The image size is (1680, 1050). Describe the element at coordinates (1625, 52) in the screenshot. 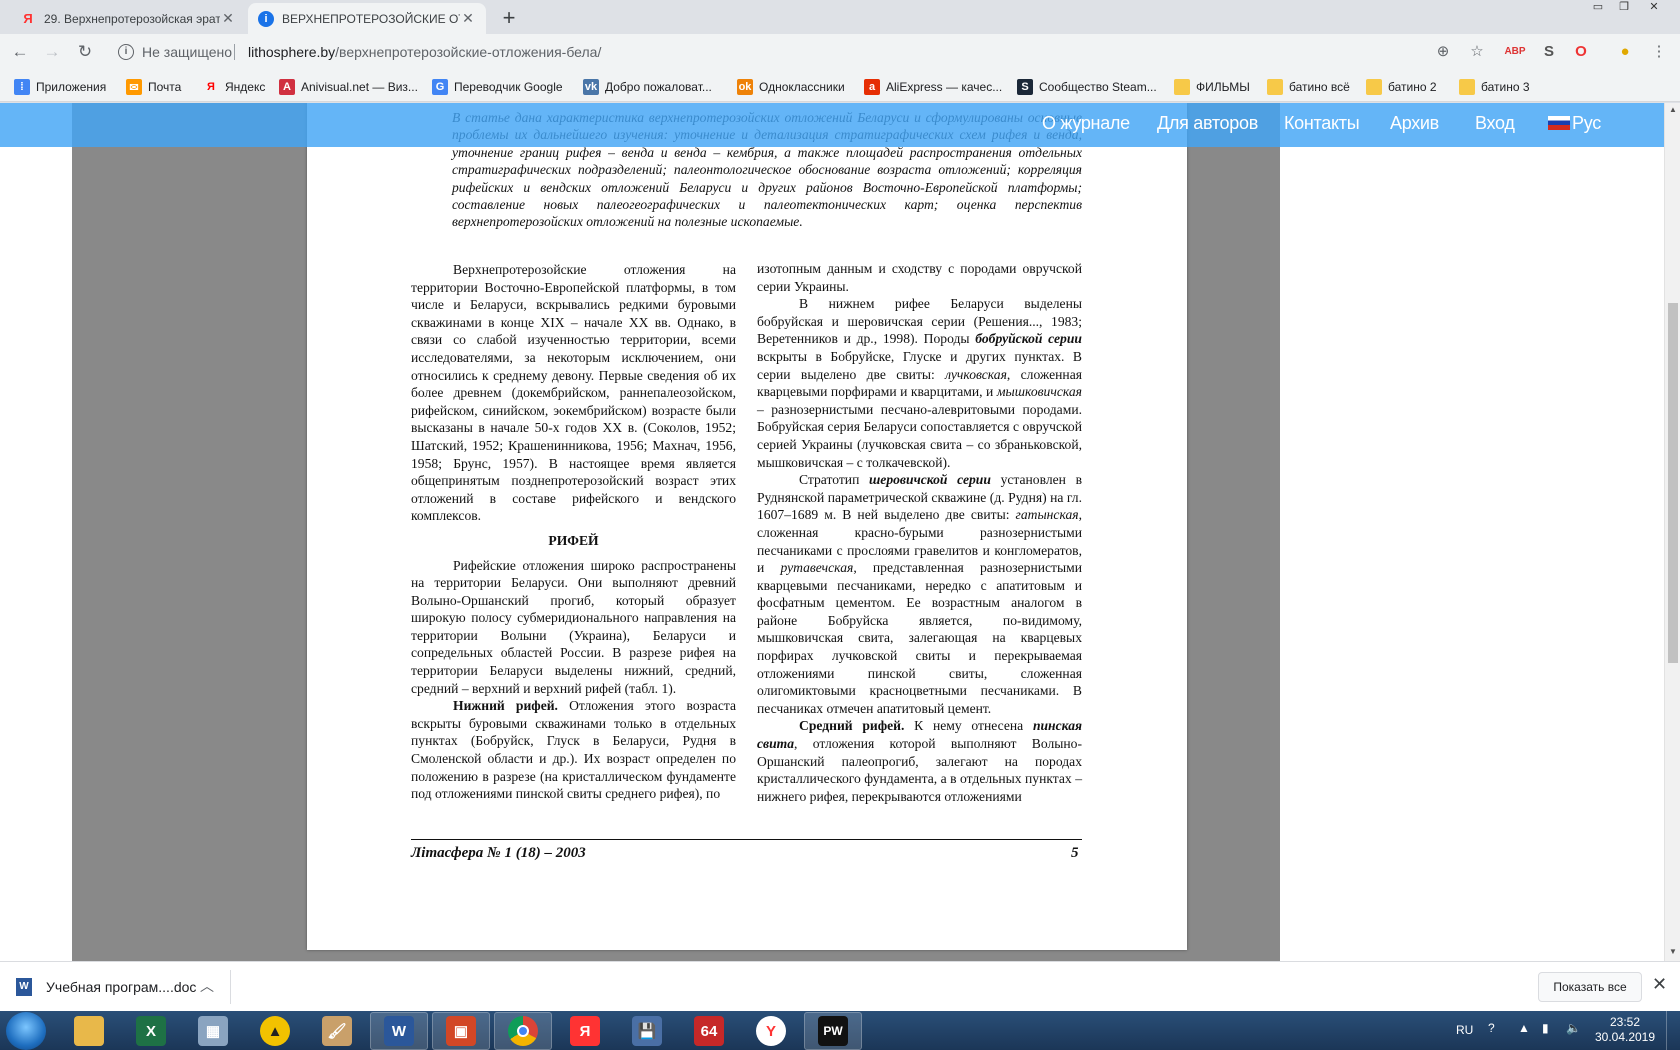

I see `profile-avatar-icon: ●` at that location.